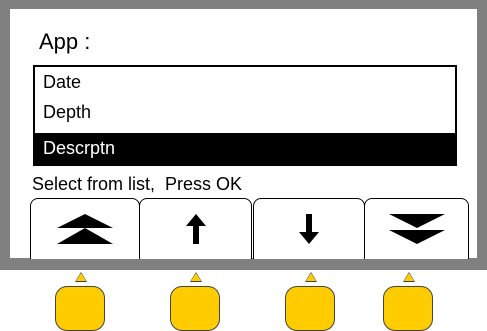  What do you see at coordinates (65, 41) in the screenshot?
I see `app-title: App :` at bounding box center [65, 41].